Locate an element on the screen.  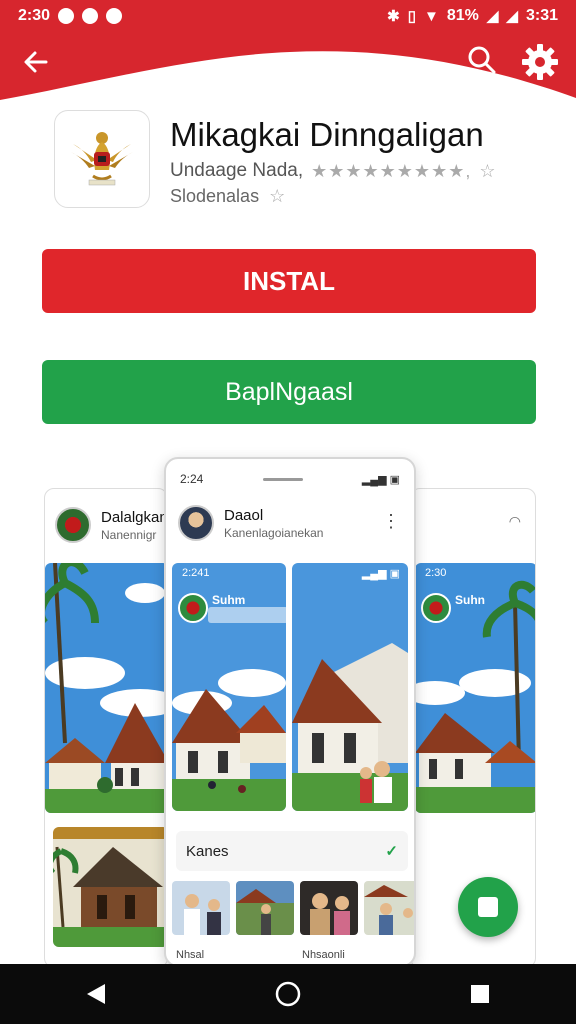
garuda-emblem-icon is located at coordinates (102, 159).